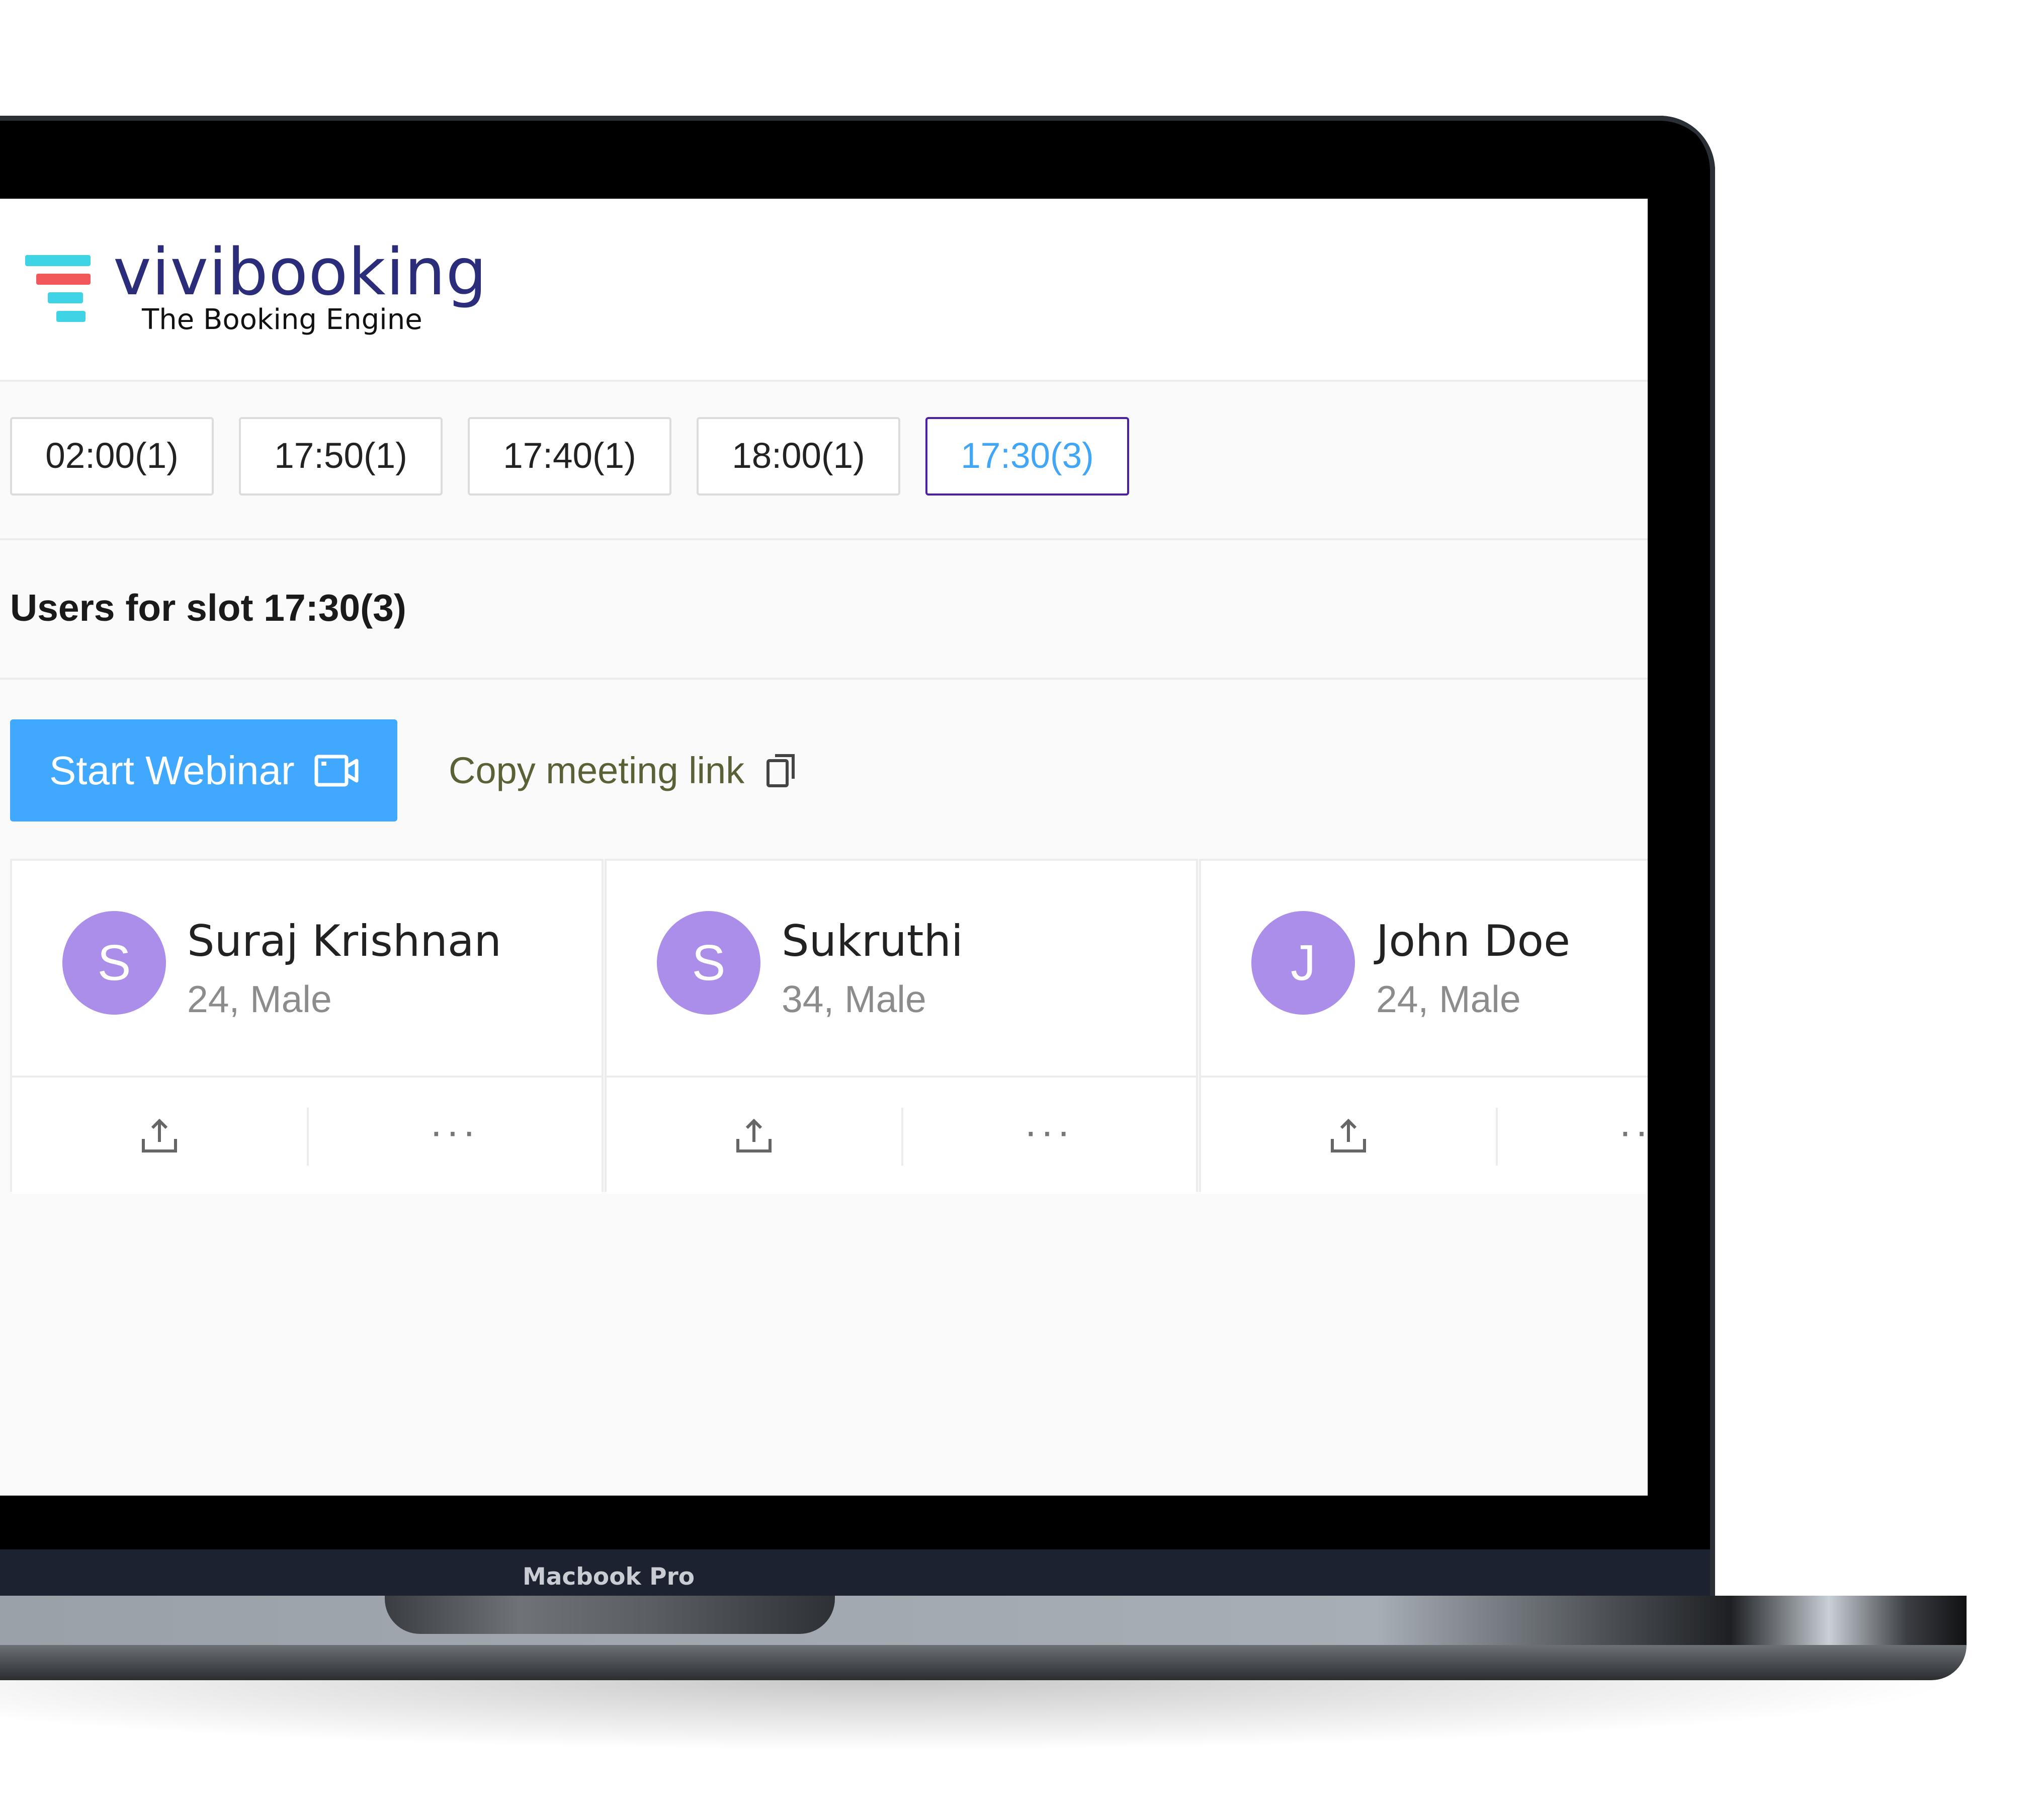 The height and width of the screenshot is (1811, 2044). I want to click on section-title: Users for slot 17:30(3), so click(208, 608).